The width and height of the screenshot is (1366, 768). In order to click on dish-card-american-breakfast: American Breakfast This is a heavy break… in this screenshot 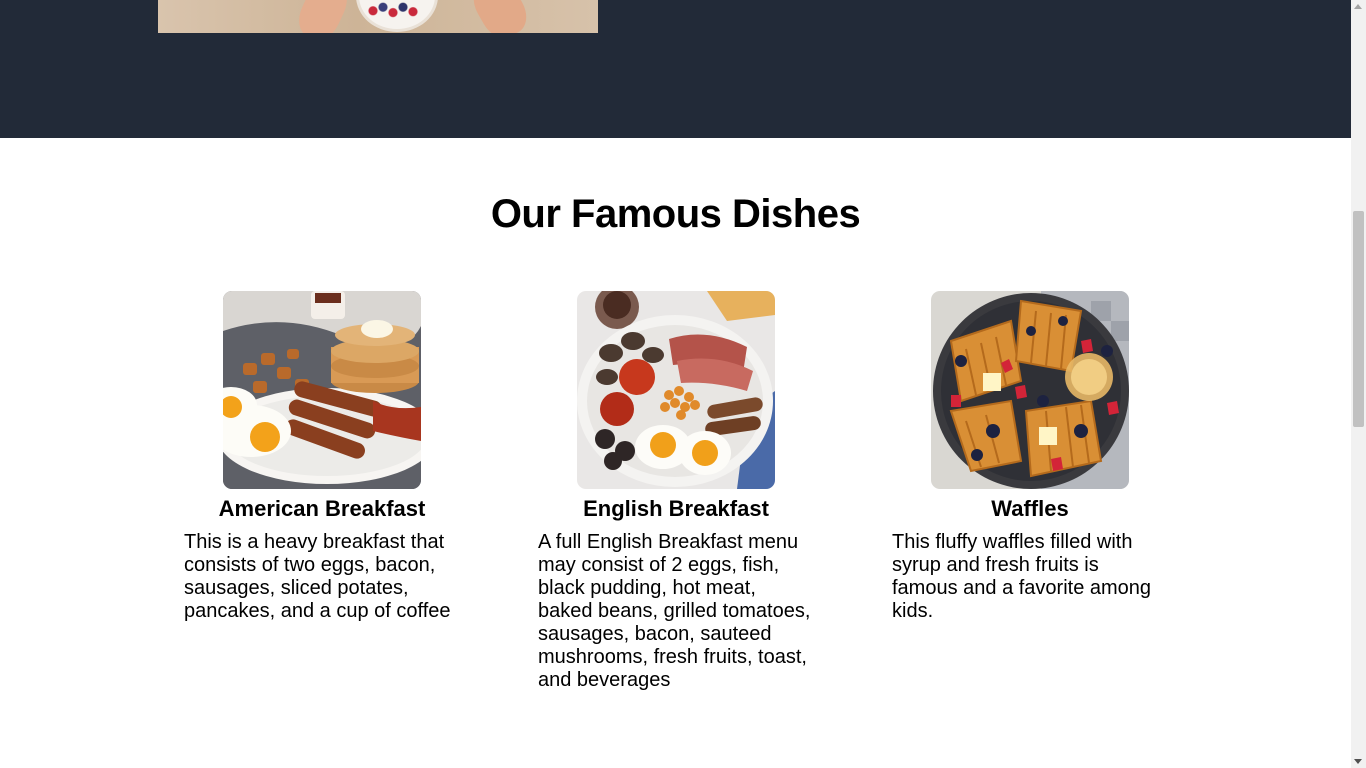, I will do `click(322, 457)`.